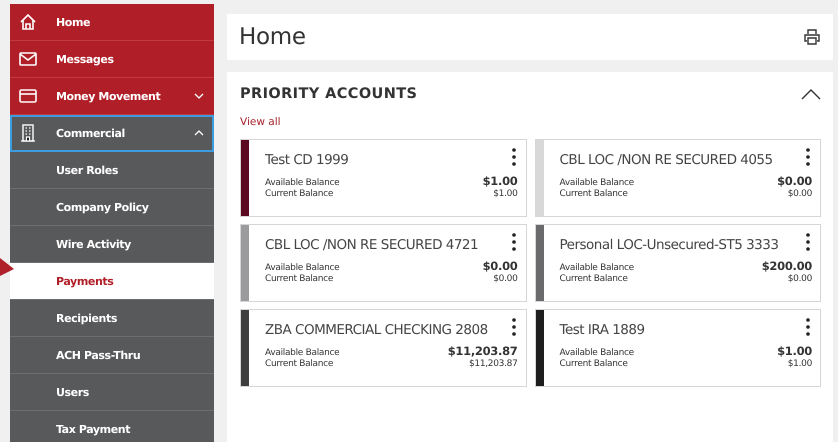  Describe the element at coordinates (483, 351) in the screenshot. I see `available-balance-value: $11,203.87` at that location.